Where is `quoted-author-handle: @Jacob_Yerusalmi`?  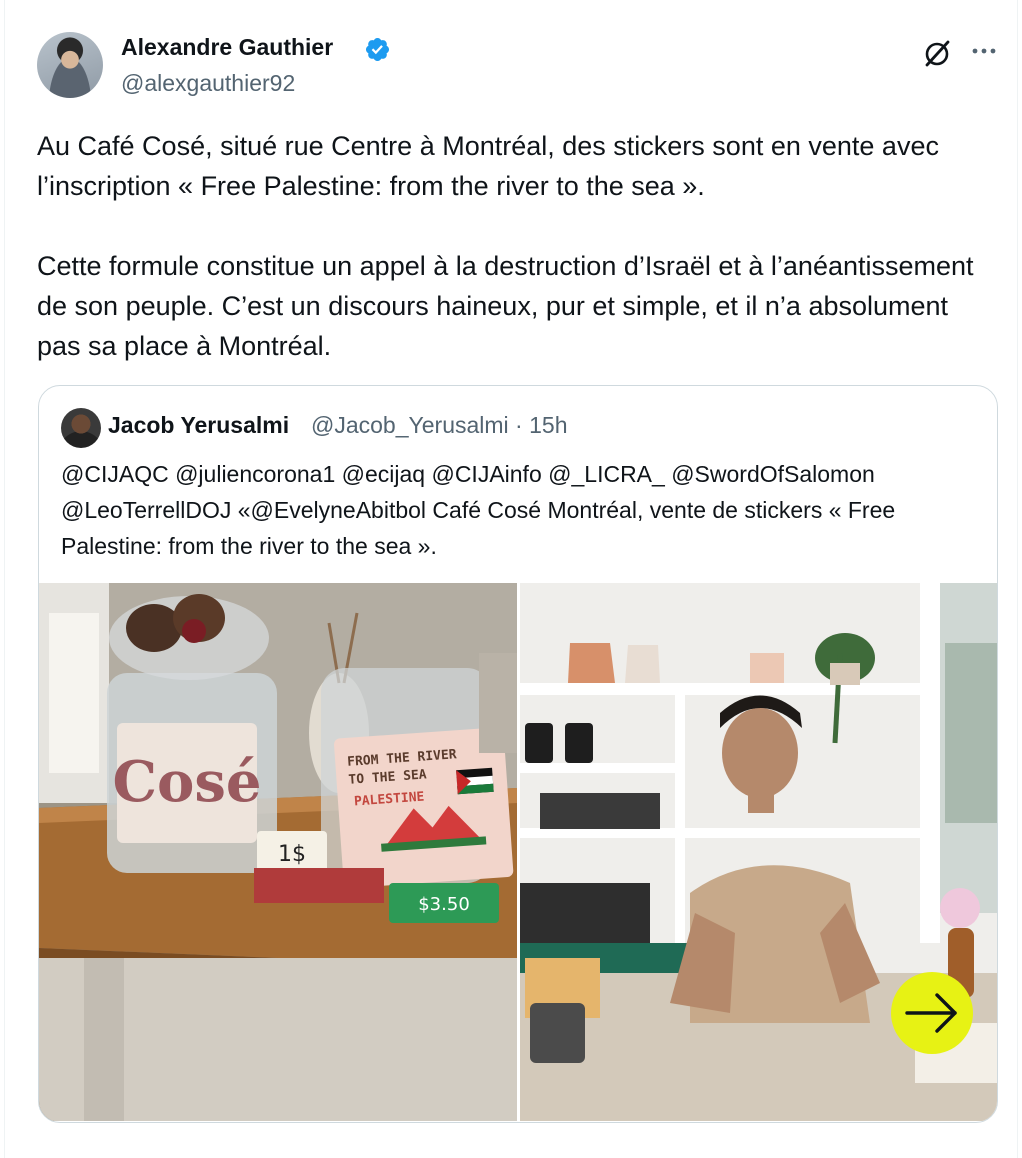 quoted-author-handle: @Jacob_Yerusalmi is located at coordinates (410, 425).